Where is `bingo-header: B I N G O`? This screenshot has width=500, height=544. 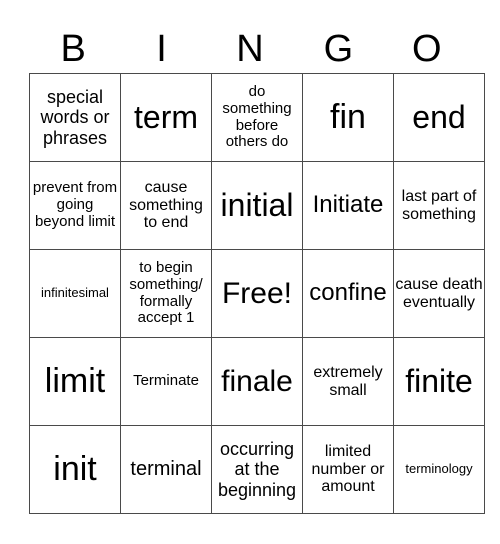 bingo-header: B I N G O is located at coordinates (250, 49).